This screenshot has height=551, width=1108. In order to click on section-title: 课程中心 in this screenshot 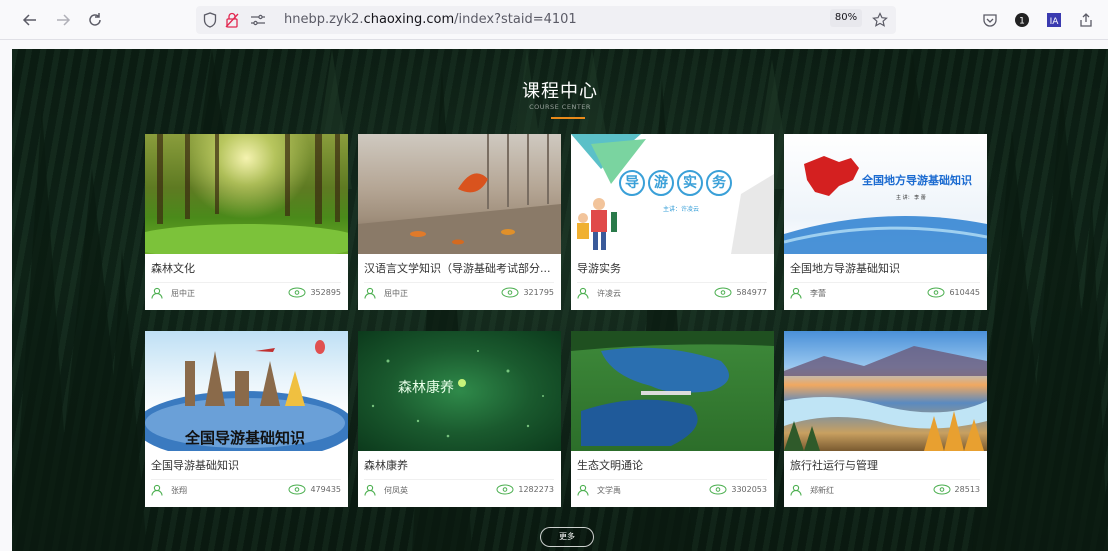, I will do `click(560, 91)`.